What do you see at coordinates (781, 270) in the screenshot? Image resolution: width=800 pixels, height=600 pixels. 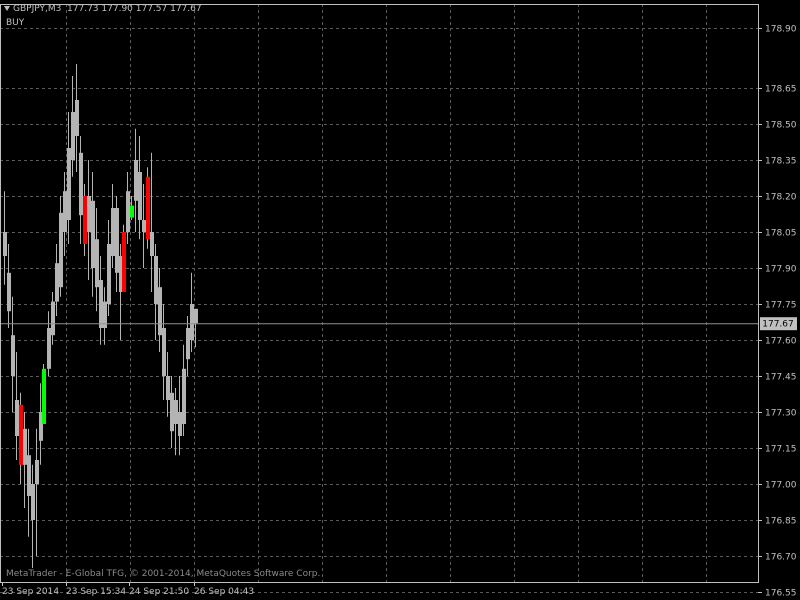 I see `y-tick-label: 177.90` at bounding box center [781, 270].